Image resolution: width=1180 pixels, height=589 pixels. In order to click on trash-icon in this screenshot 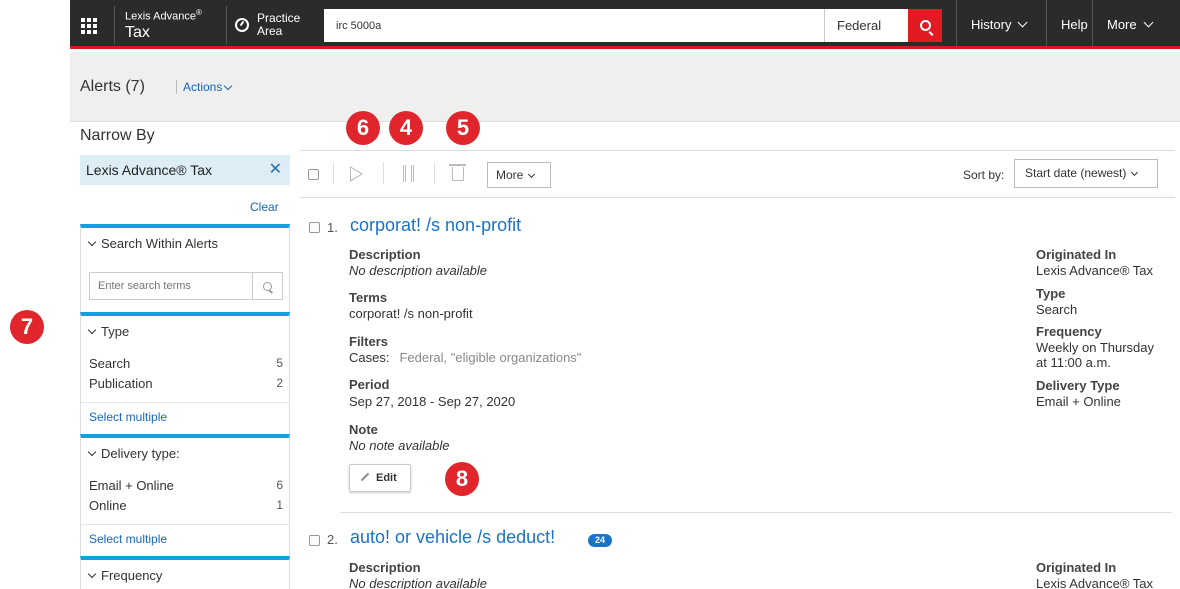, I will do `click(457, 172)`.